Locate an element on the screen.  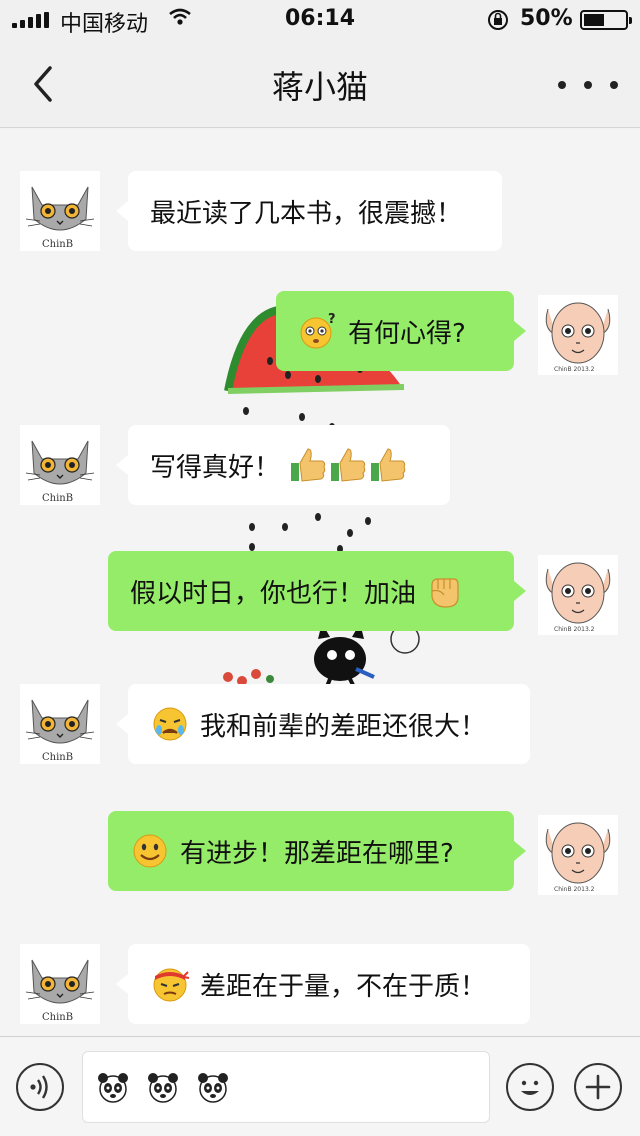
voice-icon is located at coordinates (39, 1087).